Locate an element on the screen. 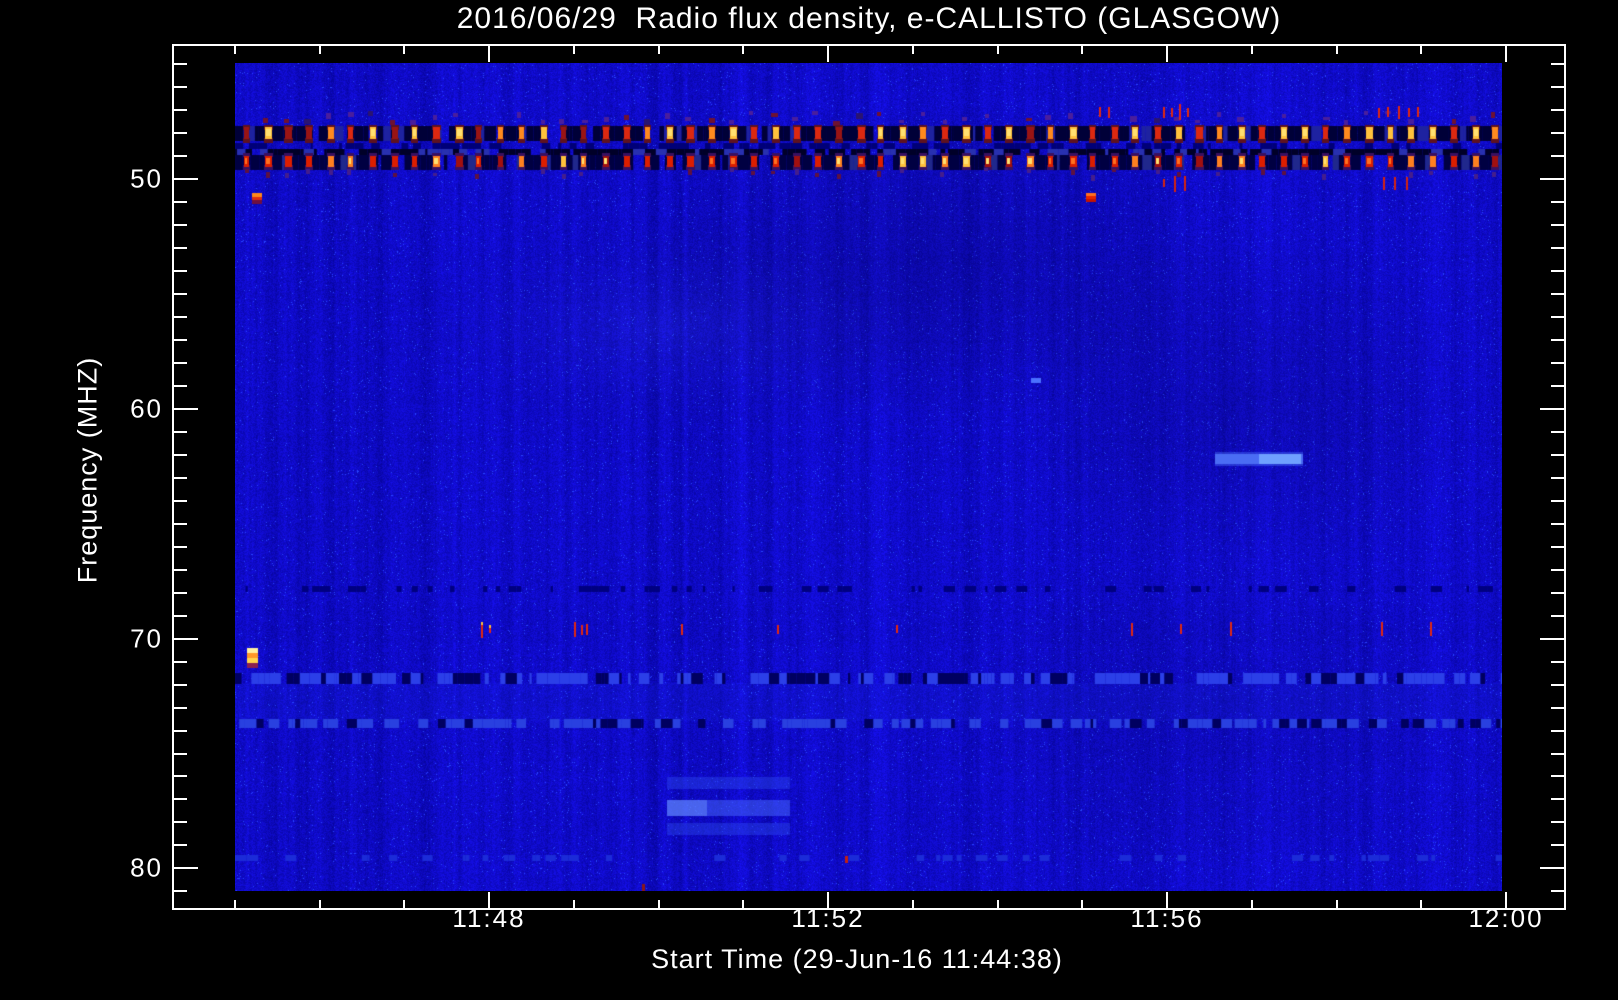 This screenshot has height=1000, width=1618. x-tick-label: 12:00 is located at coordinates (1506, 918).